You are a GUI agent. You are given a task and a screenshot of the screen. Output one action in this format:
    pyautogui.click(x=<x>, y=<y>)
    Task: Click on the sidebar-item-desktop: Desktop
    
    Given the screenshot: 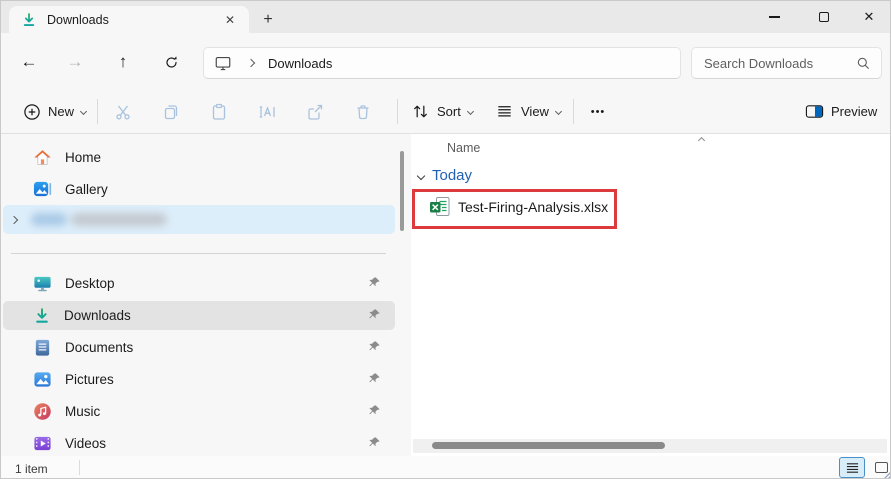 What is the action you would take?
    pyautogui.click(x=199, y=283)
    